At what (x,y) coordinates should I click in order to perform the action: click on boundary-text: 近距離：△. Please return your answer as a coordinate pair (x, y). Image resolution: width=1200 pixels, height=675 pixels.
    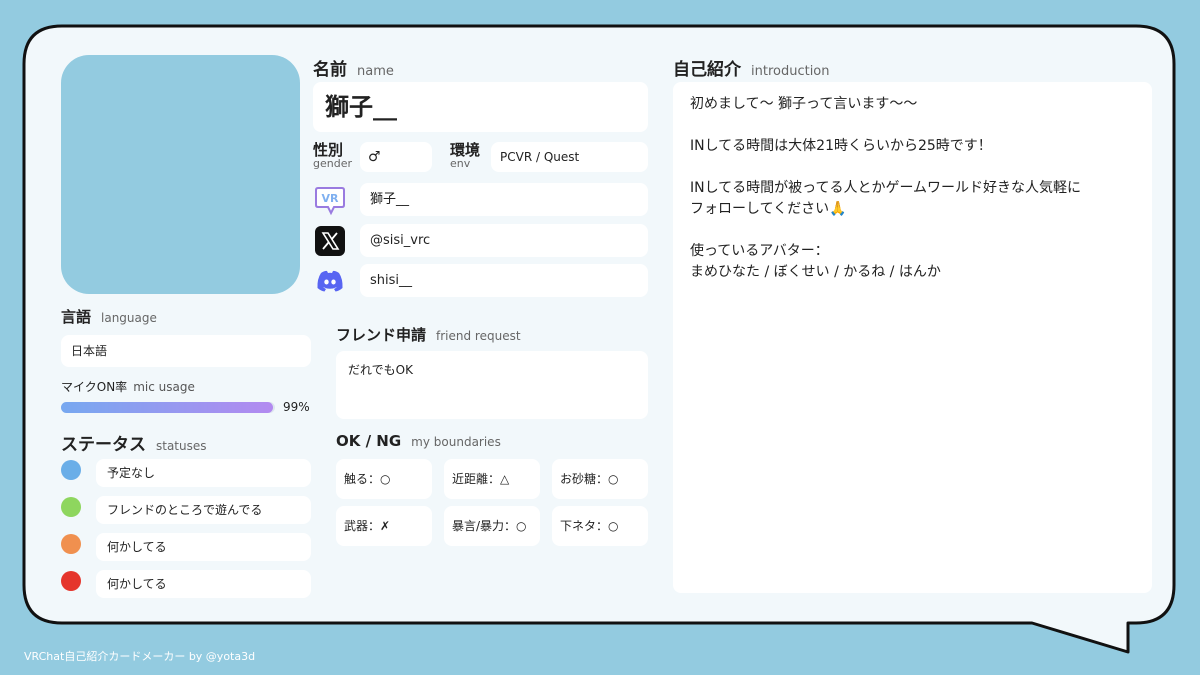
    Looking at the image, I should click on (481, 479).